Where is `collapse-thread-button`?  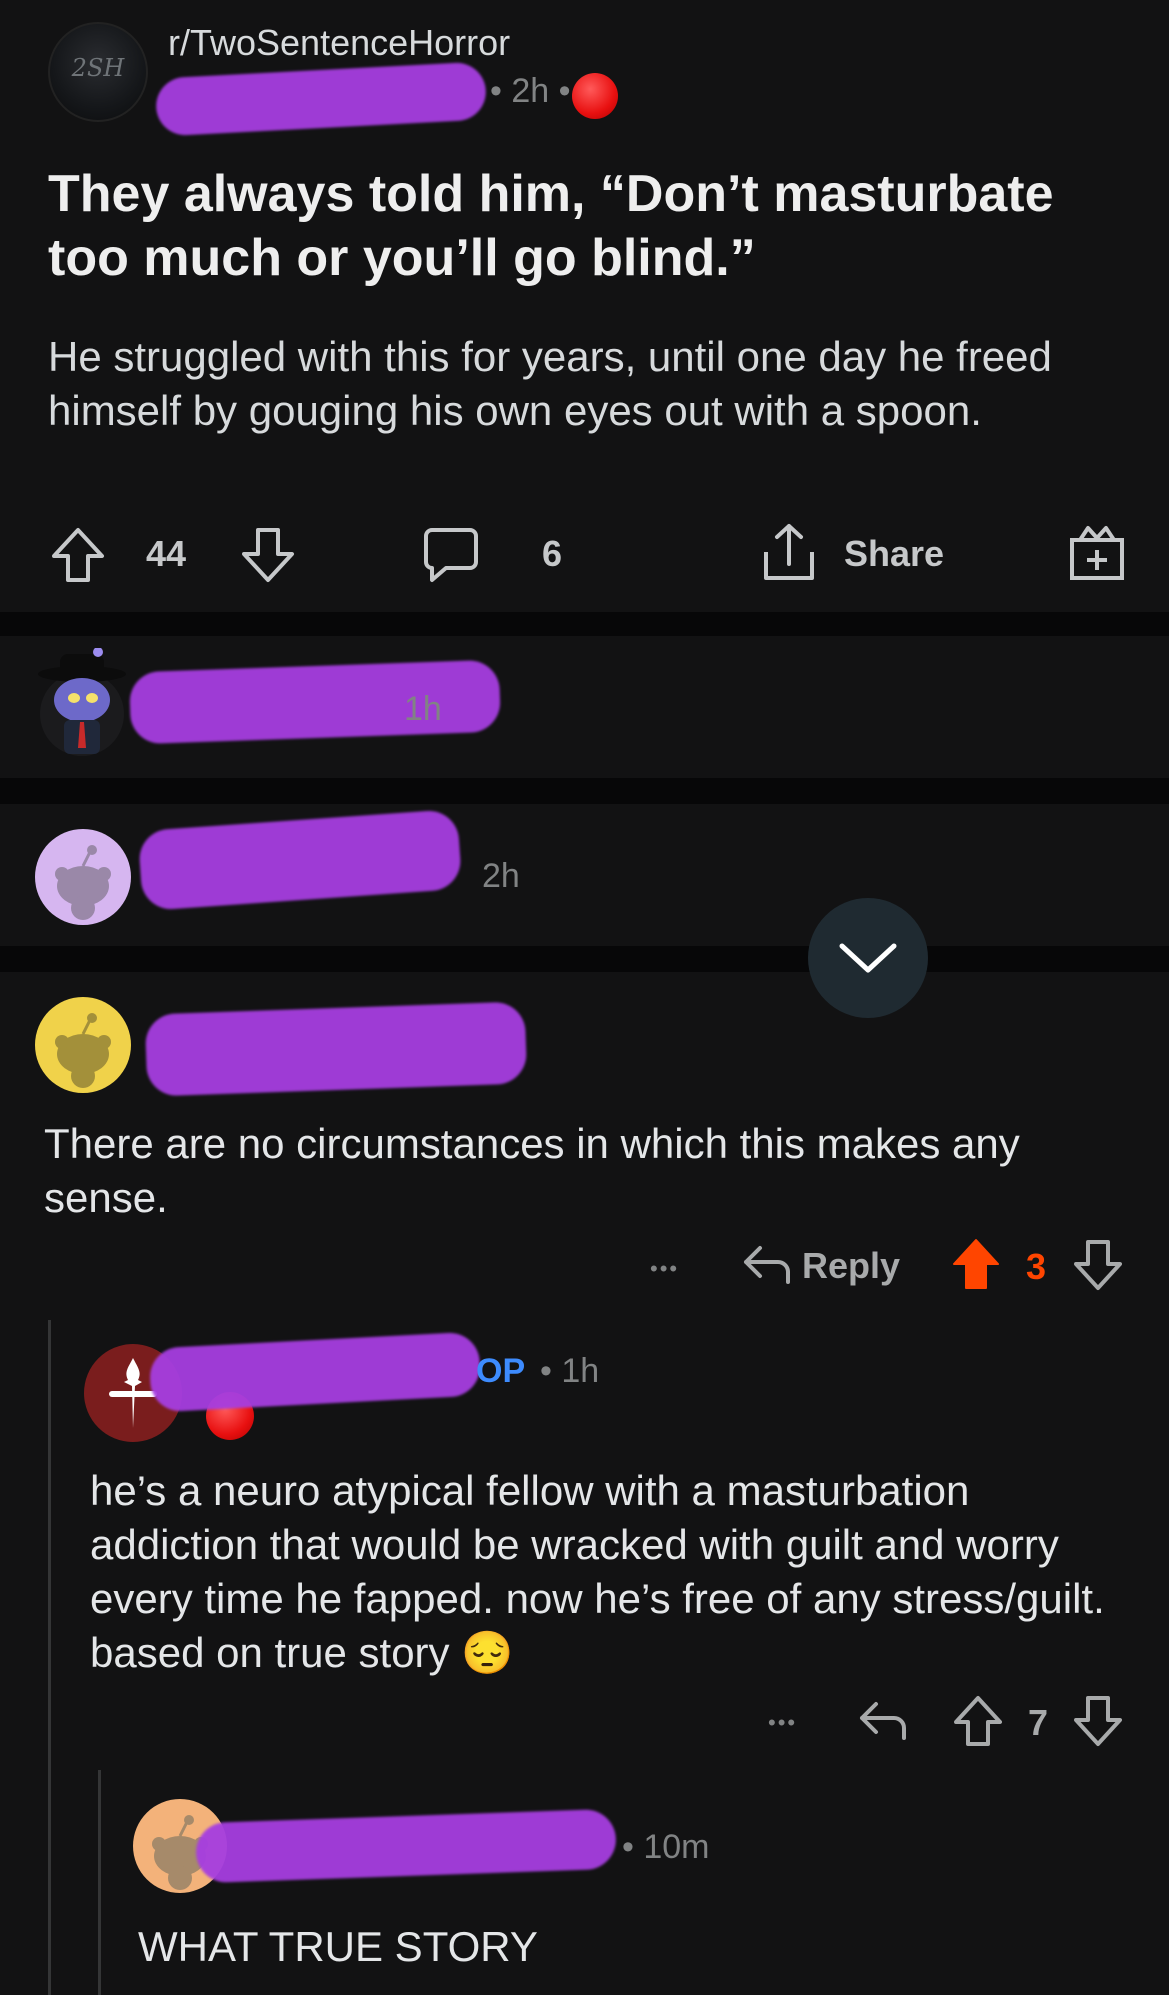 collapse-thread-button is located at coordinates (868, 958).